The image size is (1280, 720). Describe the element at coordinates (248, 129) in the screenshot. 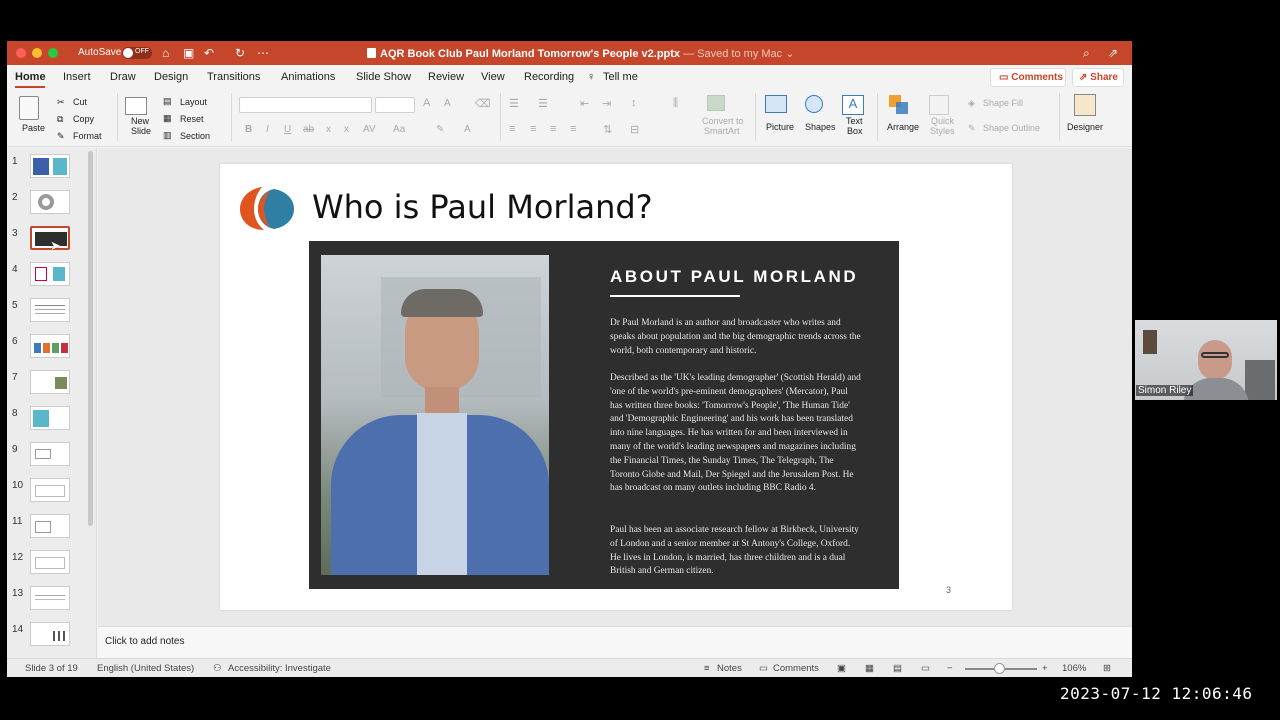

I see `bold-icon: B` at that location.